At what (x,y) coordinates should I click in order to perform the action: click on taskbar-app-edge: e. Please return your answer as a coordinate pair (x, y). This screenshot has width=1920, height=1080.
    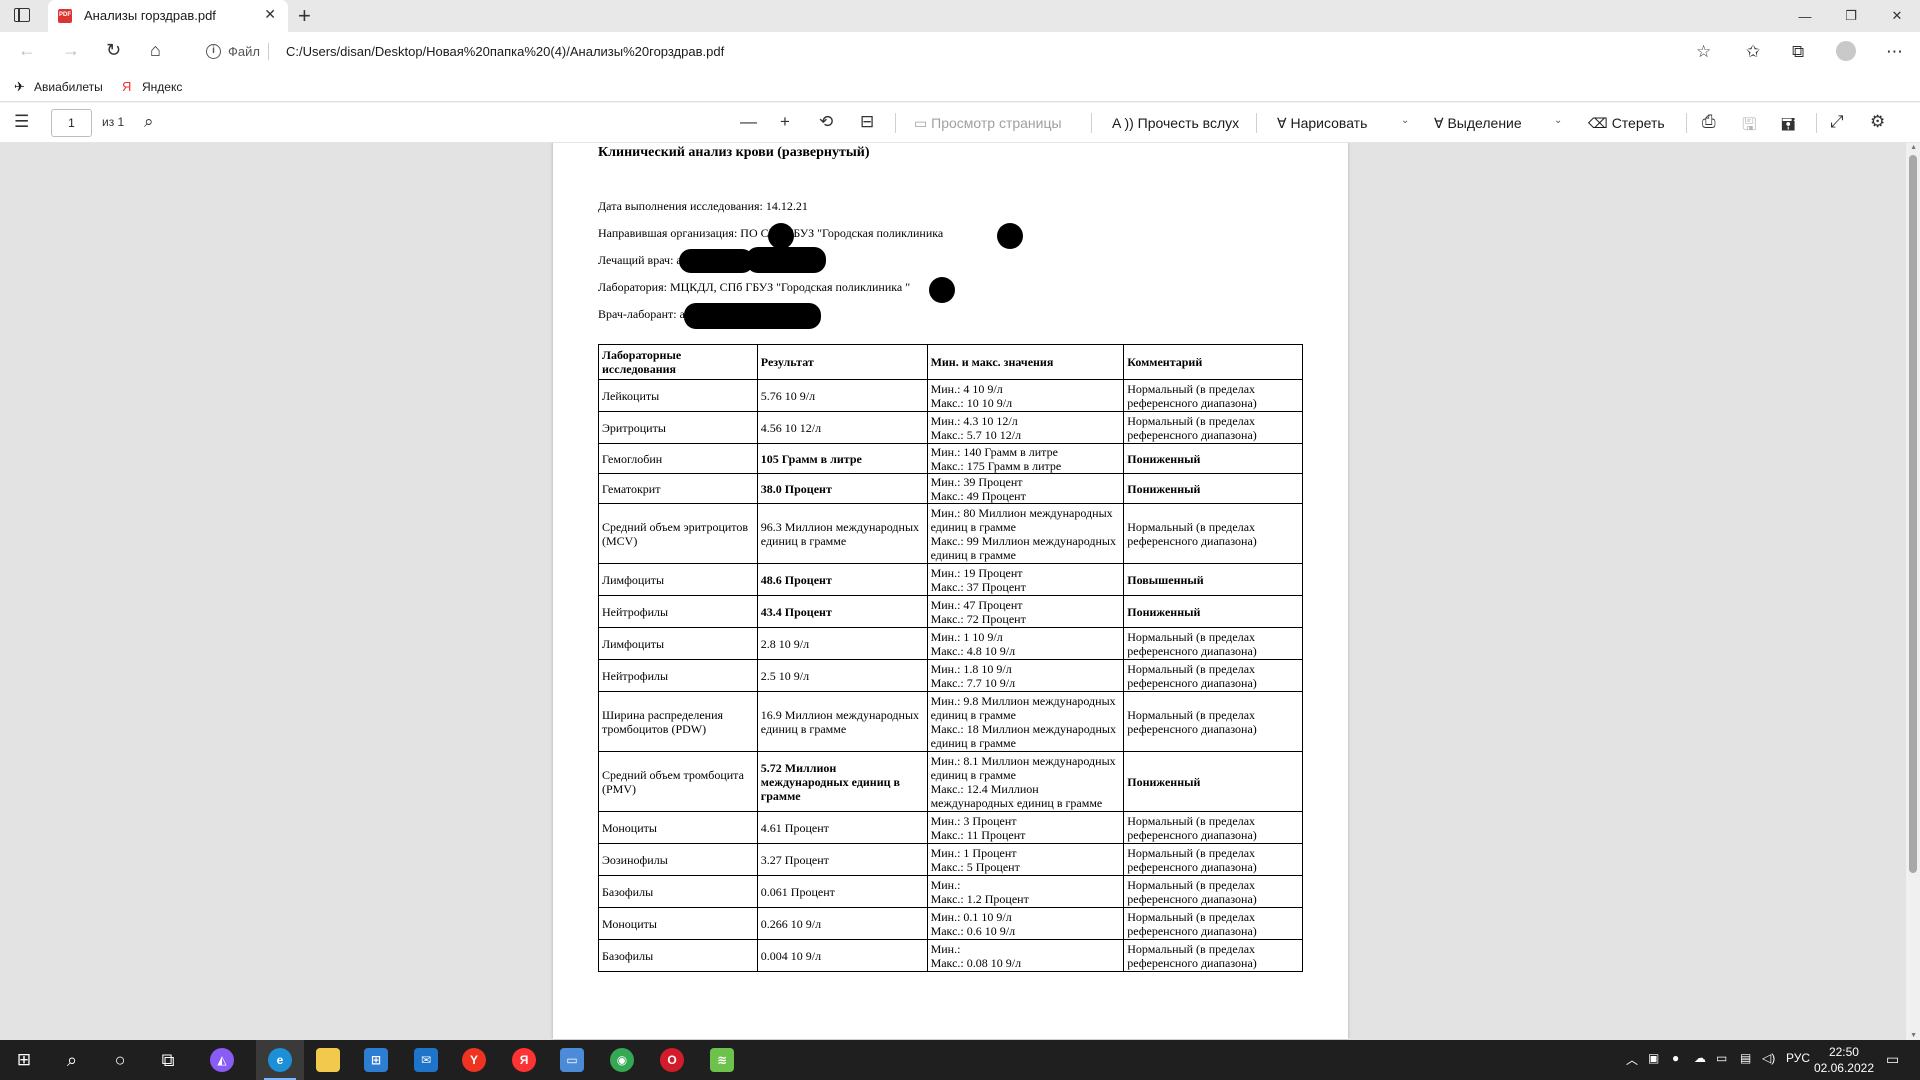
    Looking at the image, I should click on (280, 1060).